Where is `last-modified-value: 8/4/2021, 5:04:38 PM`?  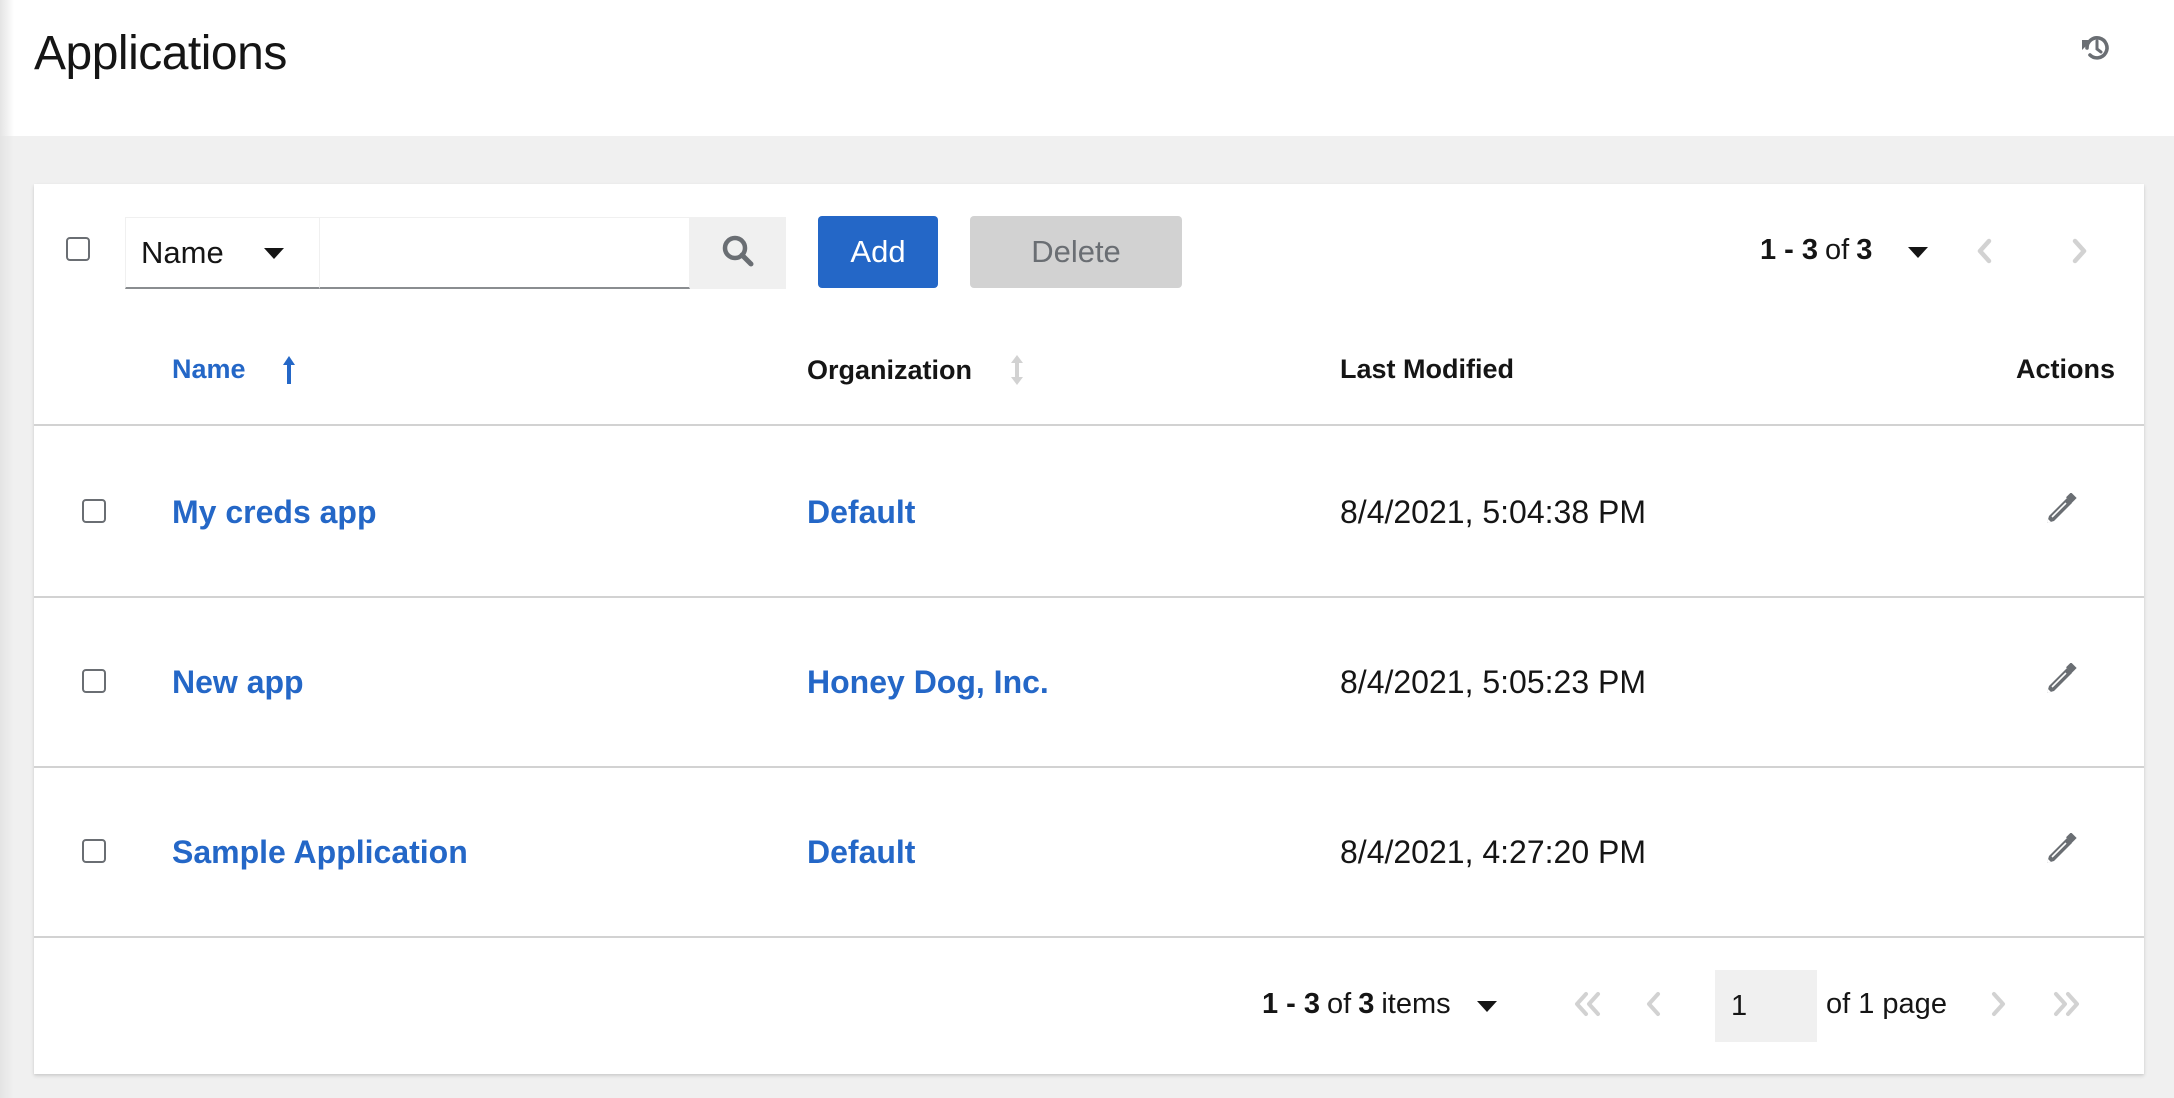
last-modified-value: 8/4/2021, 5:04:38 PM is located at coordinates (1493, 511).